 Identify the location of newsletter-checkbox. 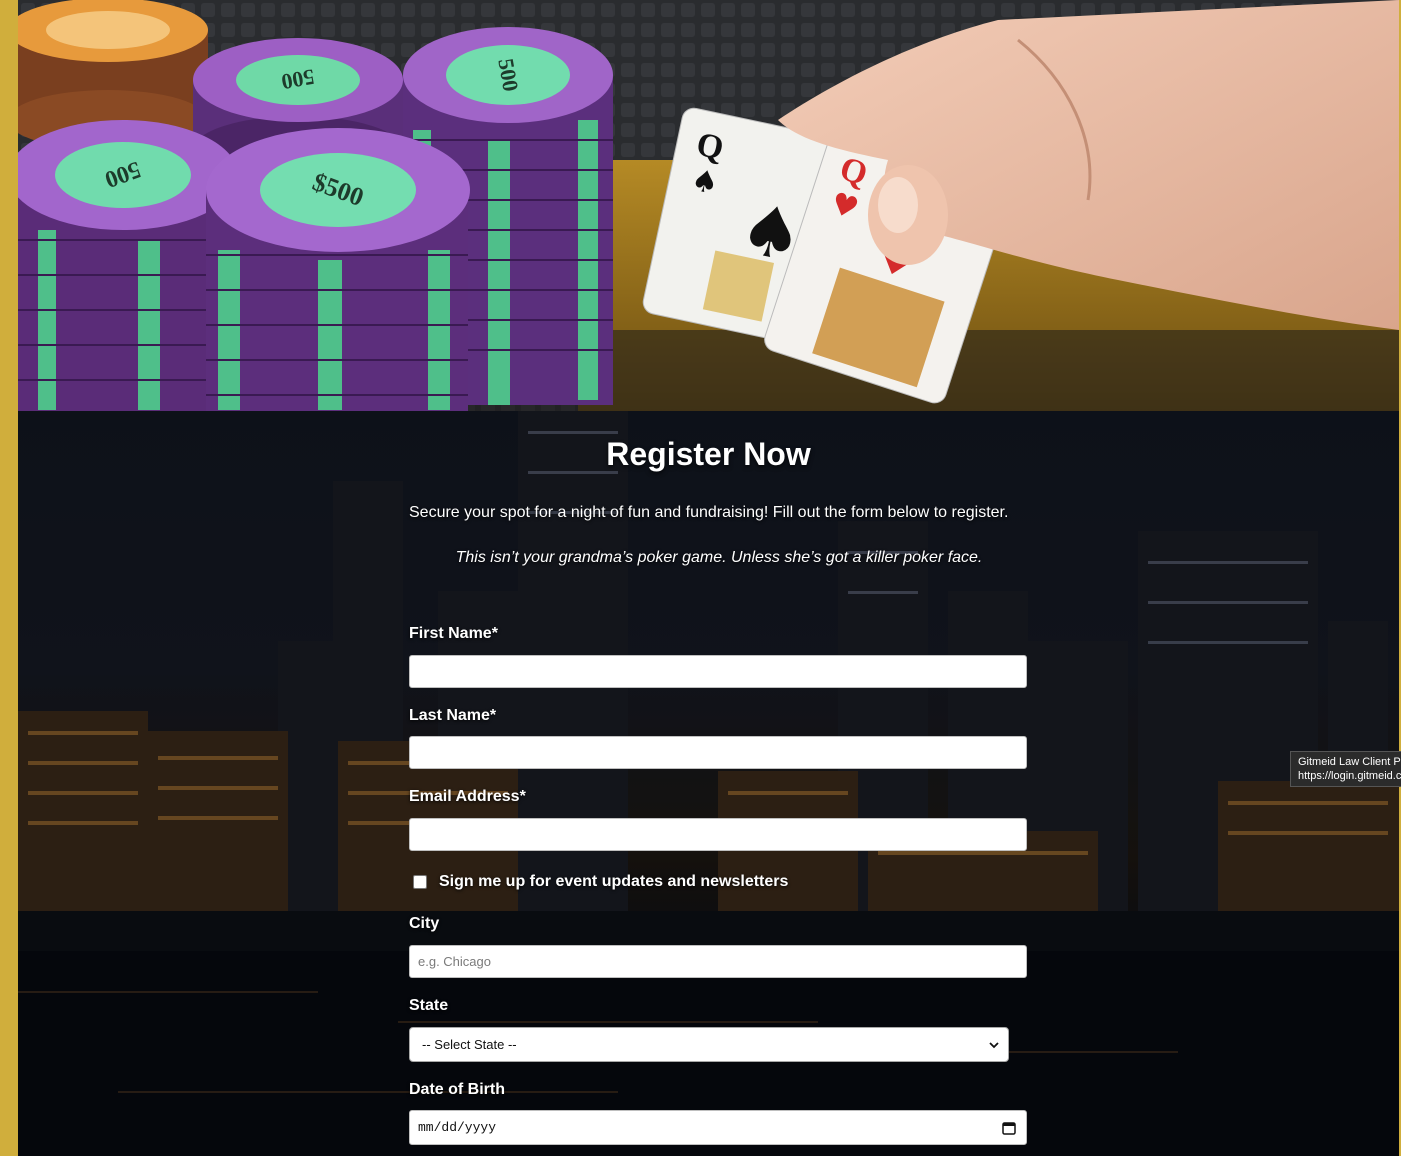
(420, 882).